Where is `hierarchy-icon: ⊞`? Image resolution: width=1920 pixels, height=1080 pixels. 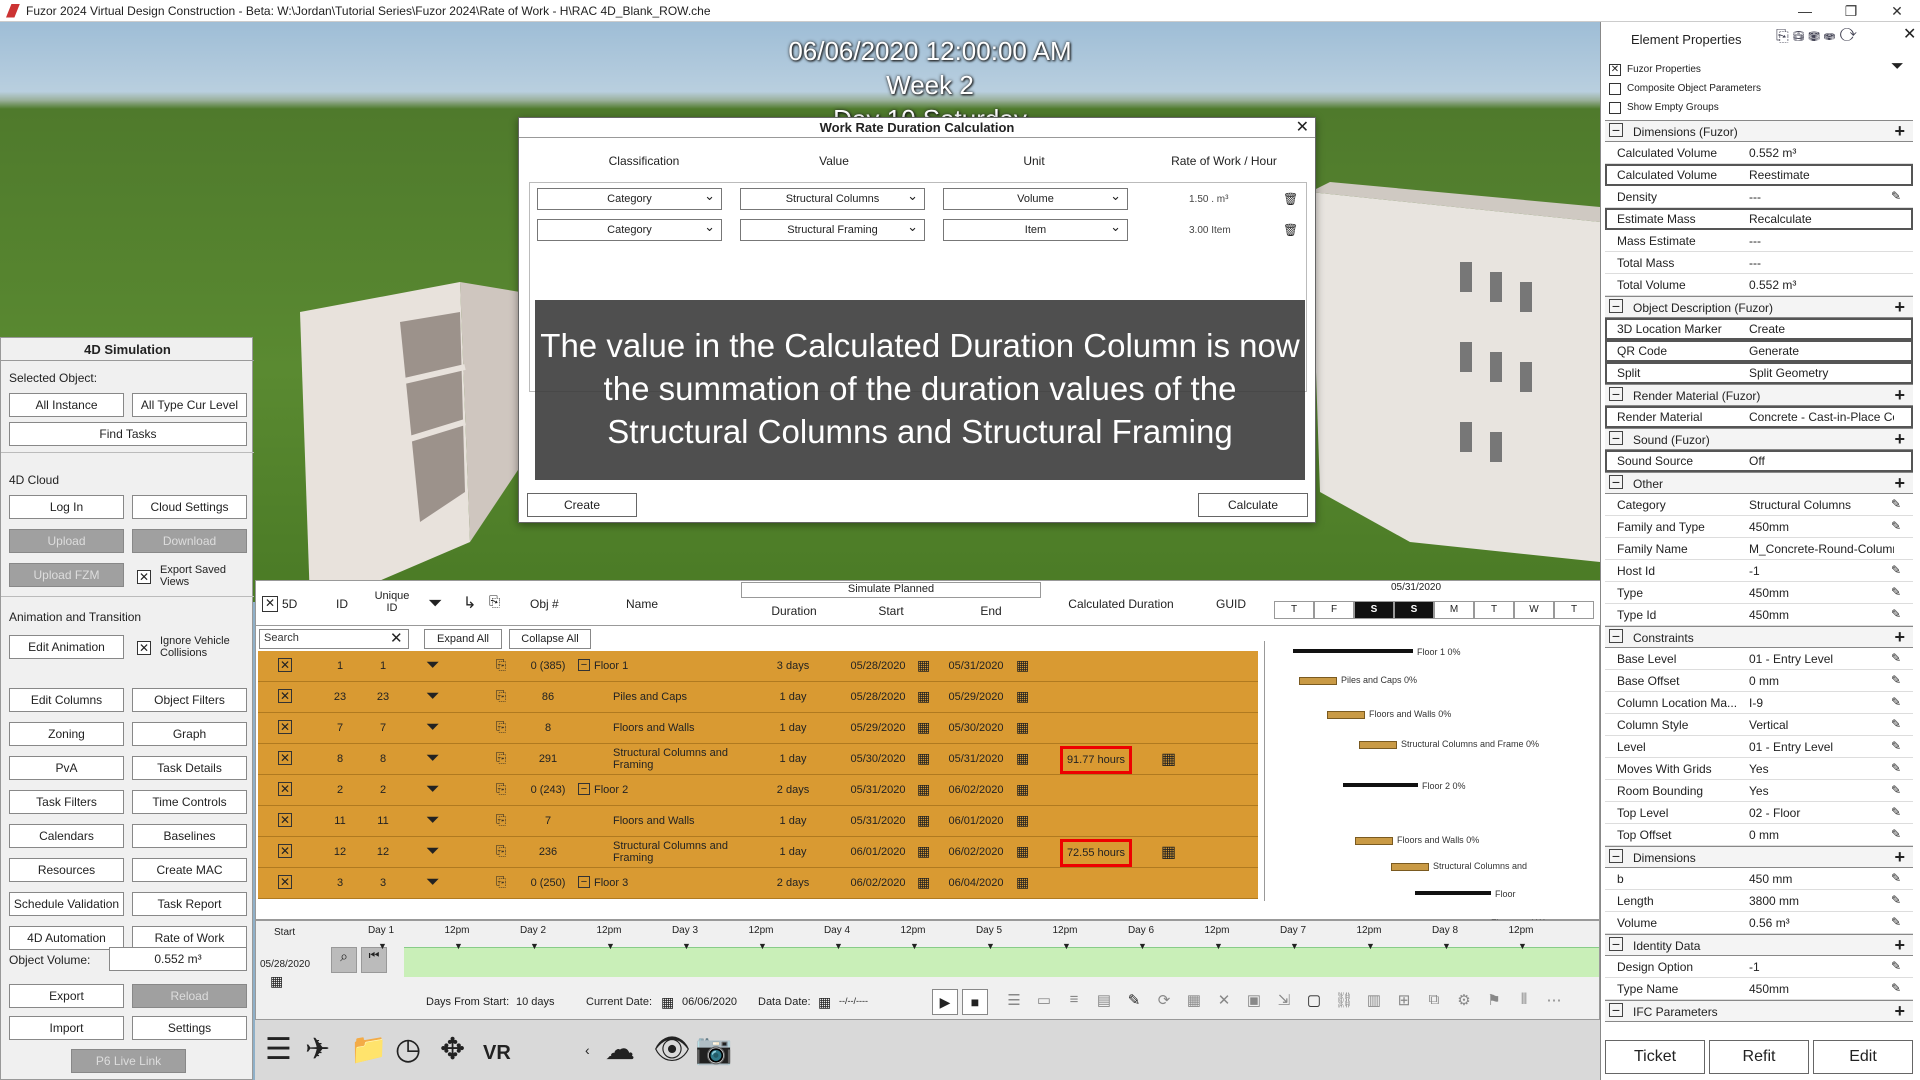
hierarchy-icon: ⊞ is located at coordinates (1404, 1003).